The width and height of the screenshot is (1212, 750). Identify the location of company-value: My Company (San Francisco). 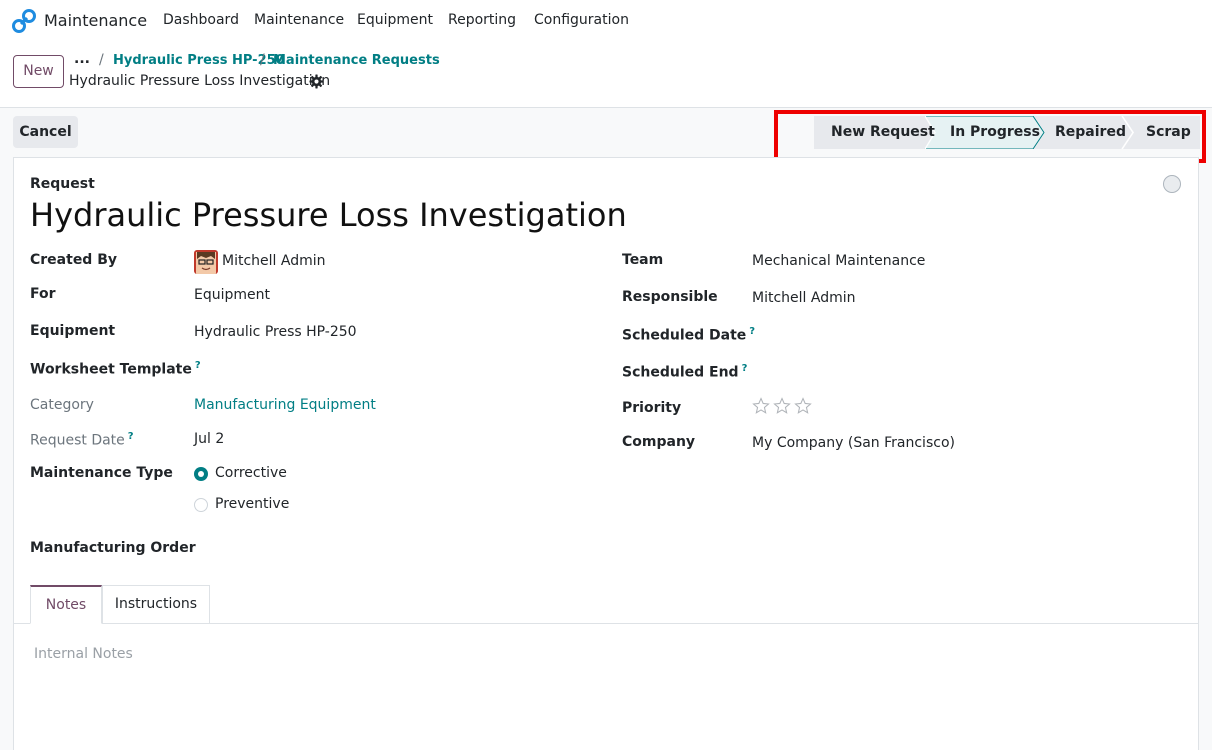
(853, 443).